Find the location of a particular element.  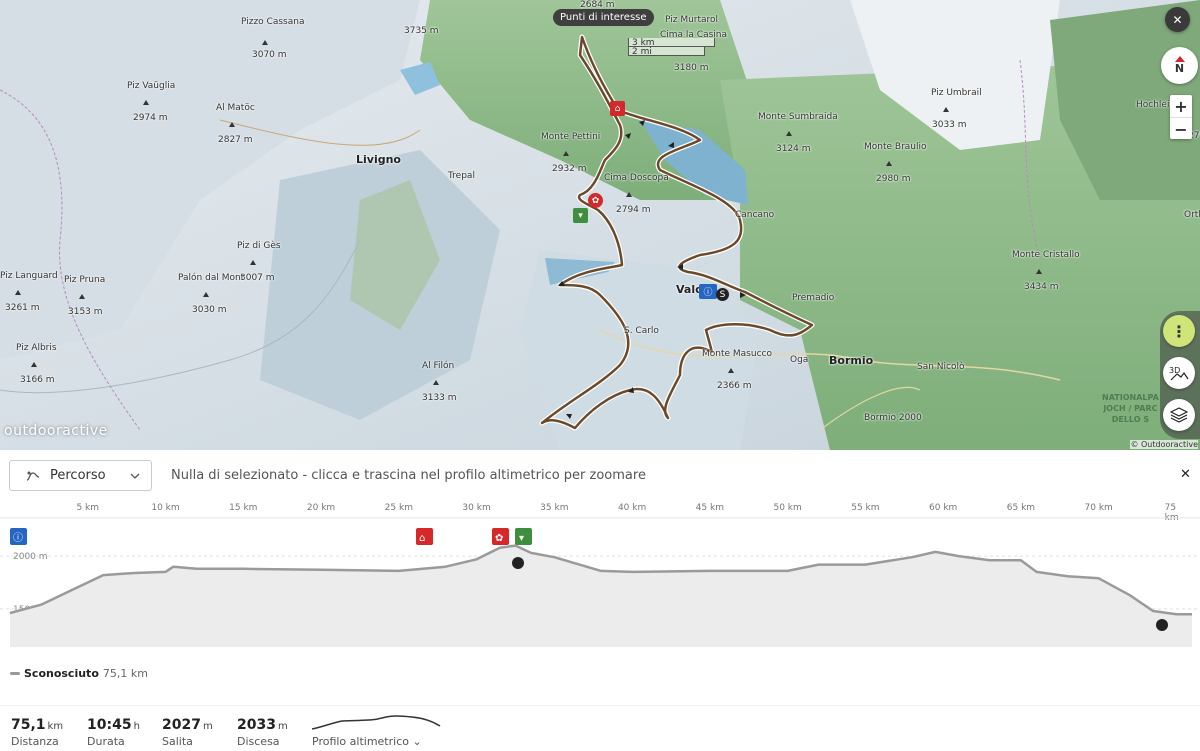

viewpoint-marker-icon: ▾ is located at coordinates (580, 215).